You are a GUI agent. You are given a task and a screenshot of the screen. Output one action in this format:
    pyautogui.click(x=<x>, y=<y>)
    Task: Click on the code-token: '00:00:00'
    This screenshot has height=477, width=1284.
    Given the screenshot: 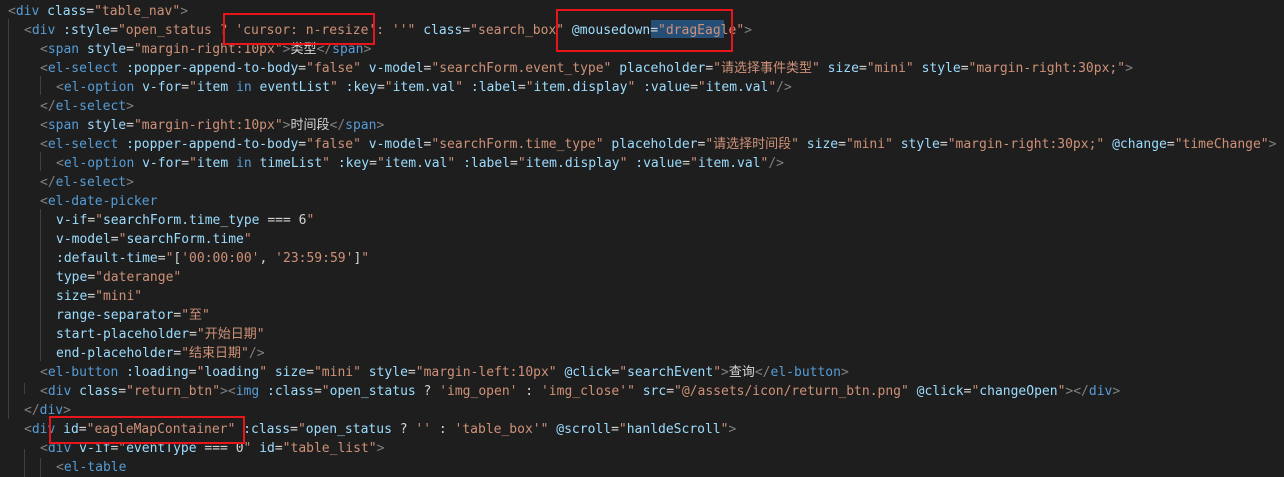 What is the action you would take?
    pyautogui.click(x=220, y=258)
    